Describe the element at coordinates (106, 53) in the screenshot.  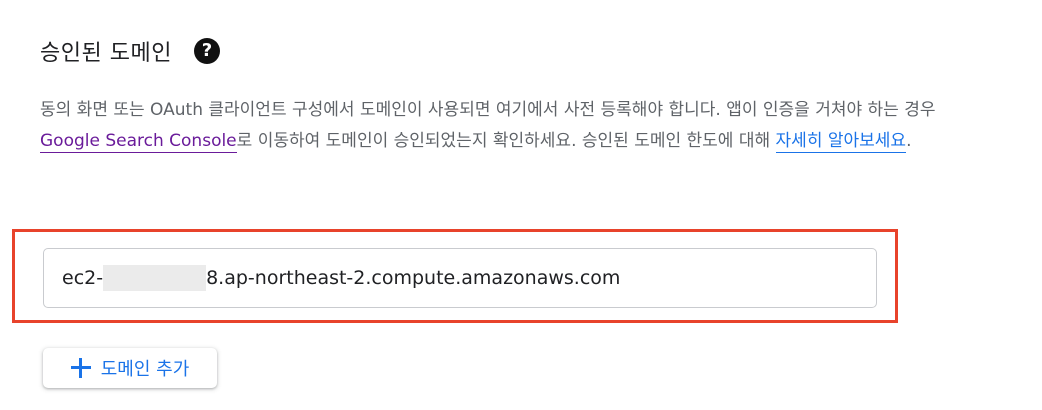
I see `section-title: 승인된 도메인` at that location.